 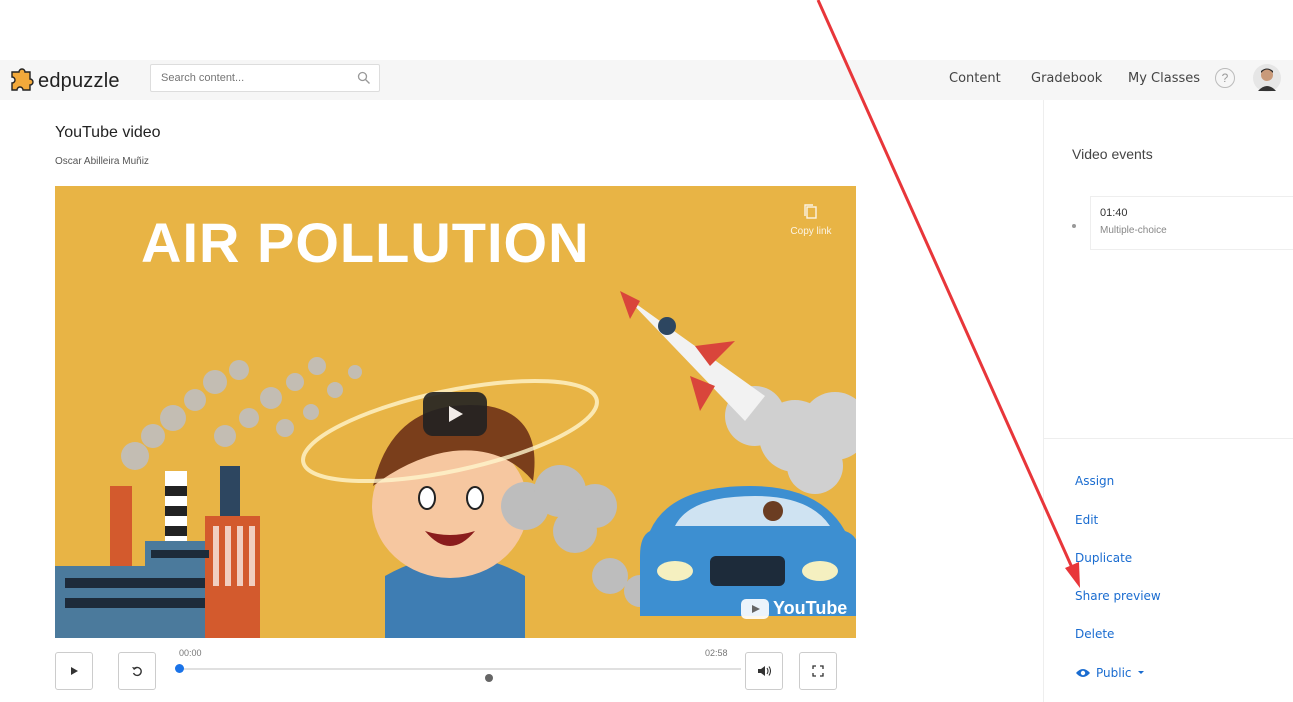 I want to click on progress-track, so click(x=460, y=669).